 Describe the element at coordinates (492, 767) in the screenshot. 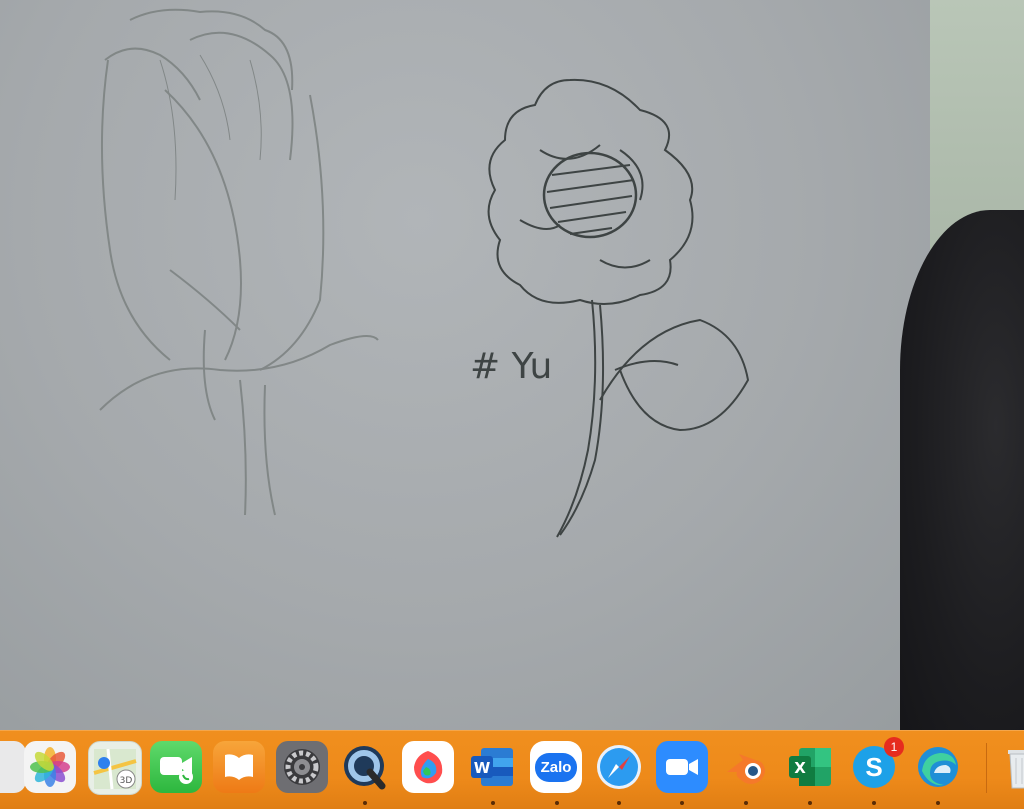

I see `word-icon: W` at that location.